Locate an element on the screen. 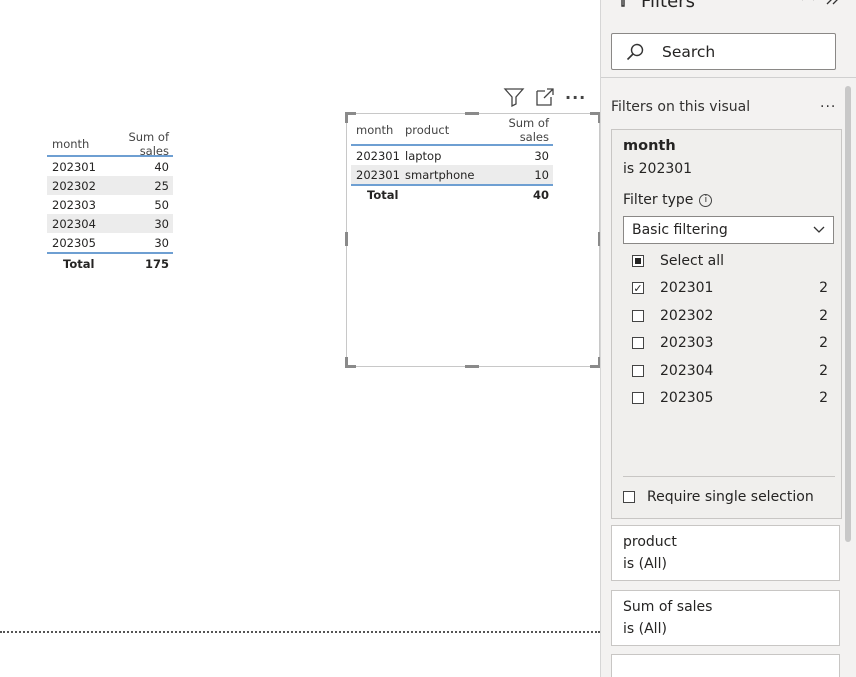 The width and height of the screenshot is (856, 677). cell-month: 202302 is located at coordinates (74, 185).